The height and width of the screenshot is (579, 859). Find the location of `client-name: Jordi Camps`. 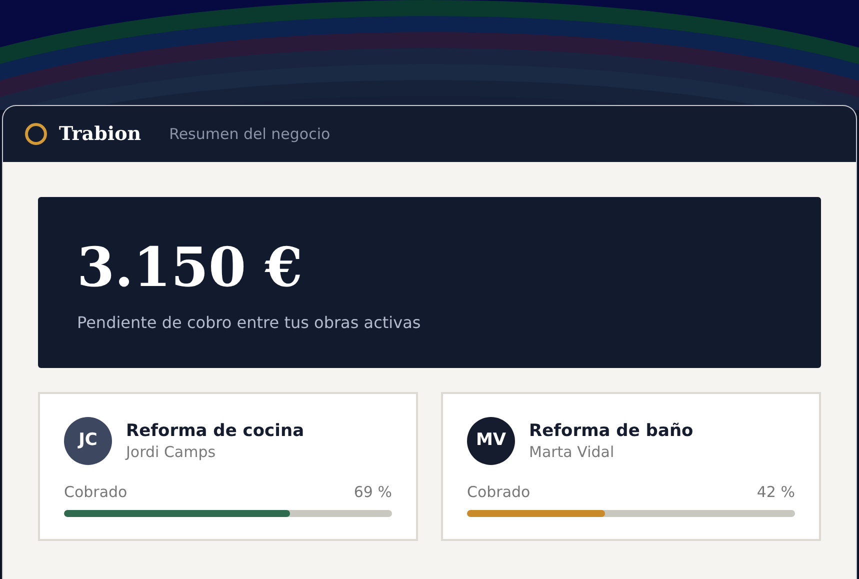

client-name: Jordi Camps is located at coordinates (171, 452).